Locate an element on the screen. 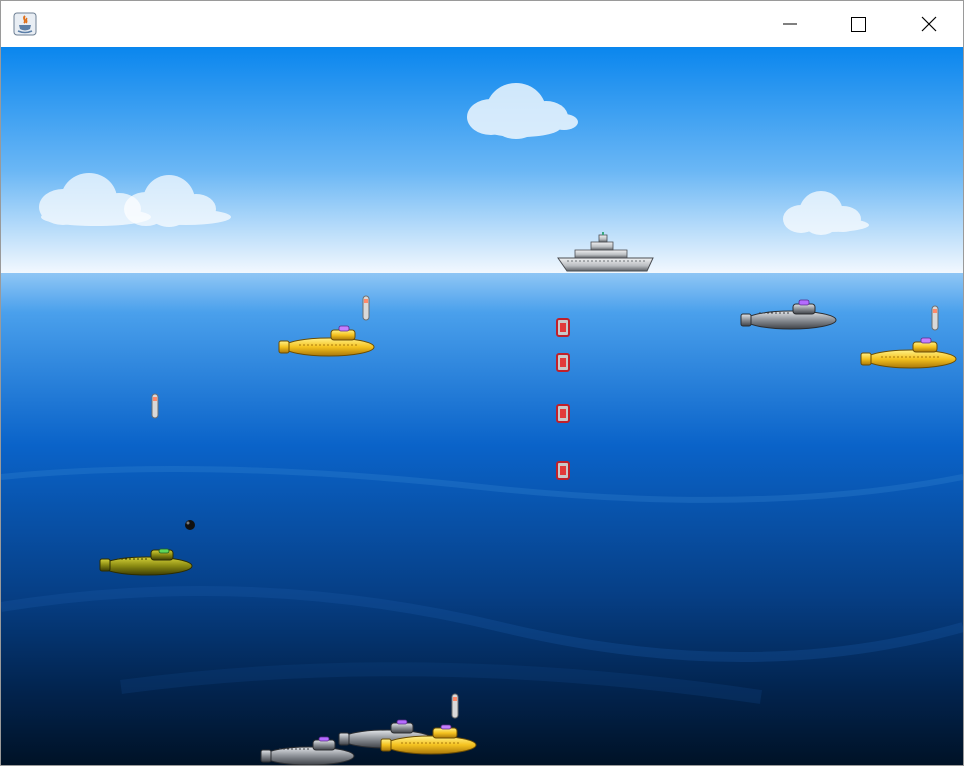 The height and width of the screenshot is (766, 964). minimize-button is located at coordinates (790, 24).